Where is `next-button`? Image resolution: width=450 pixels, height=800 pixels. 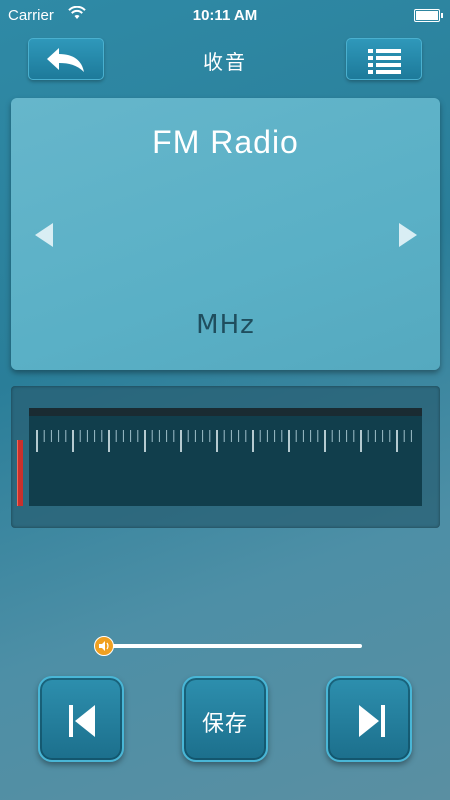 next-button is located at coordinates (369, 719).